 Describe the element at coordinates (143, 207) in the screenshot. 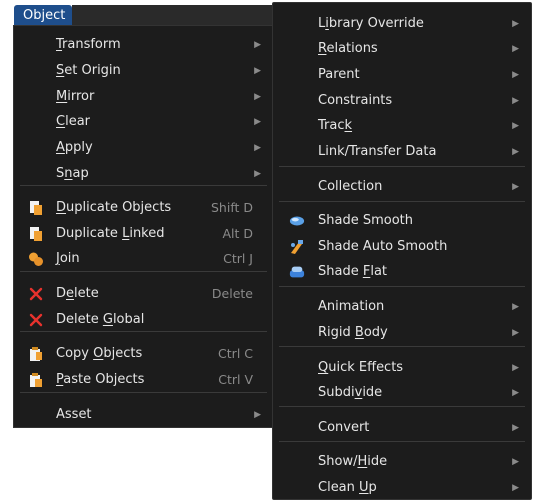

I see `menu-item-duplicate-objects: Duplicate Objects Shift D` at that location.